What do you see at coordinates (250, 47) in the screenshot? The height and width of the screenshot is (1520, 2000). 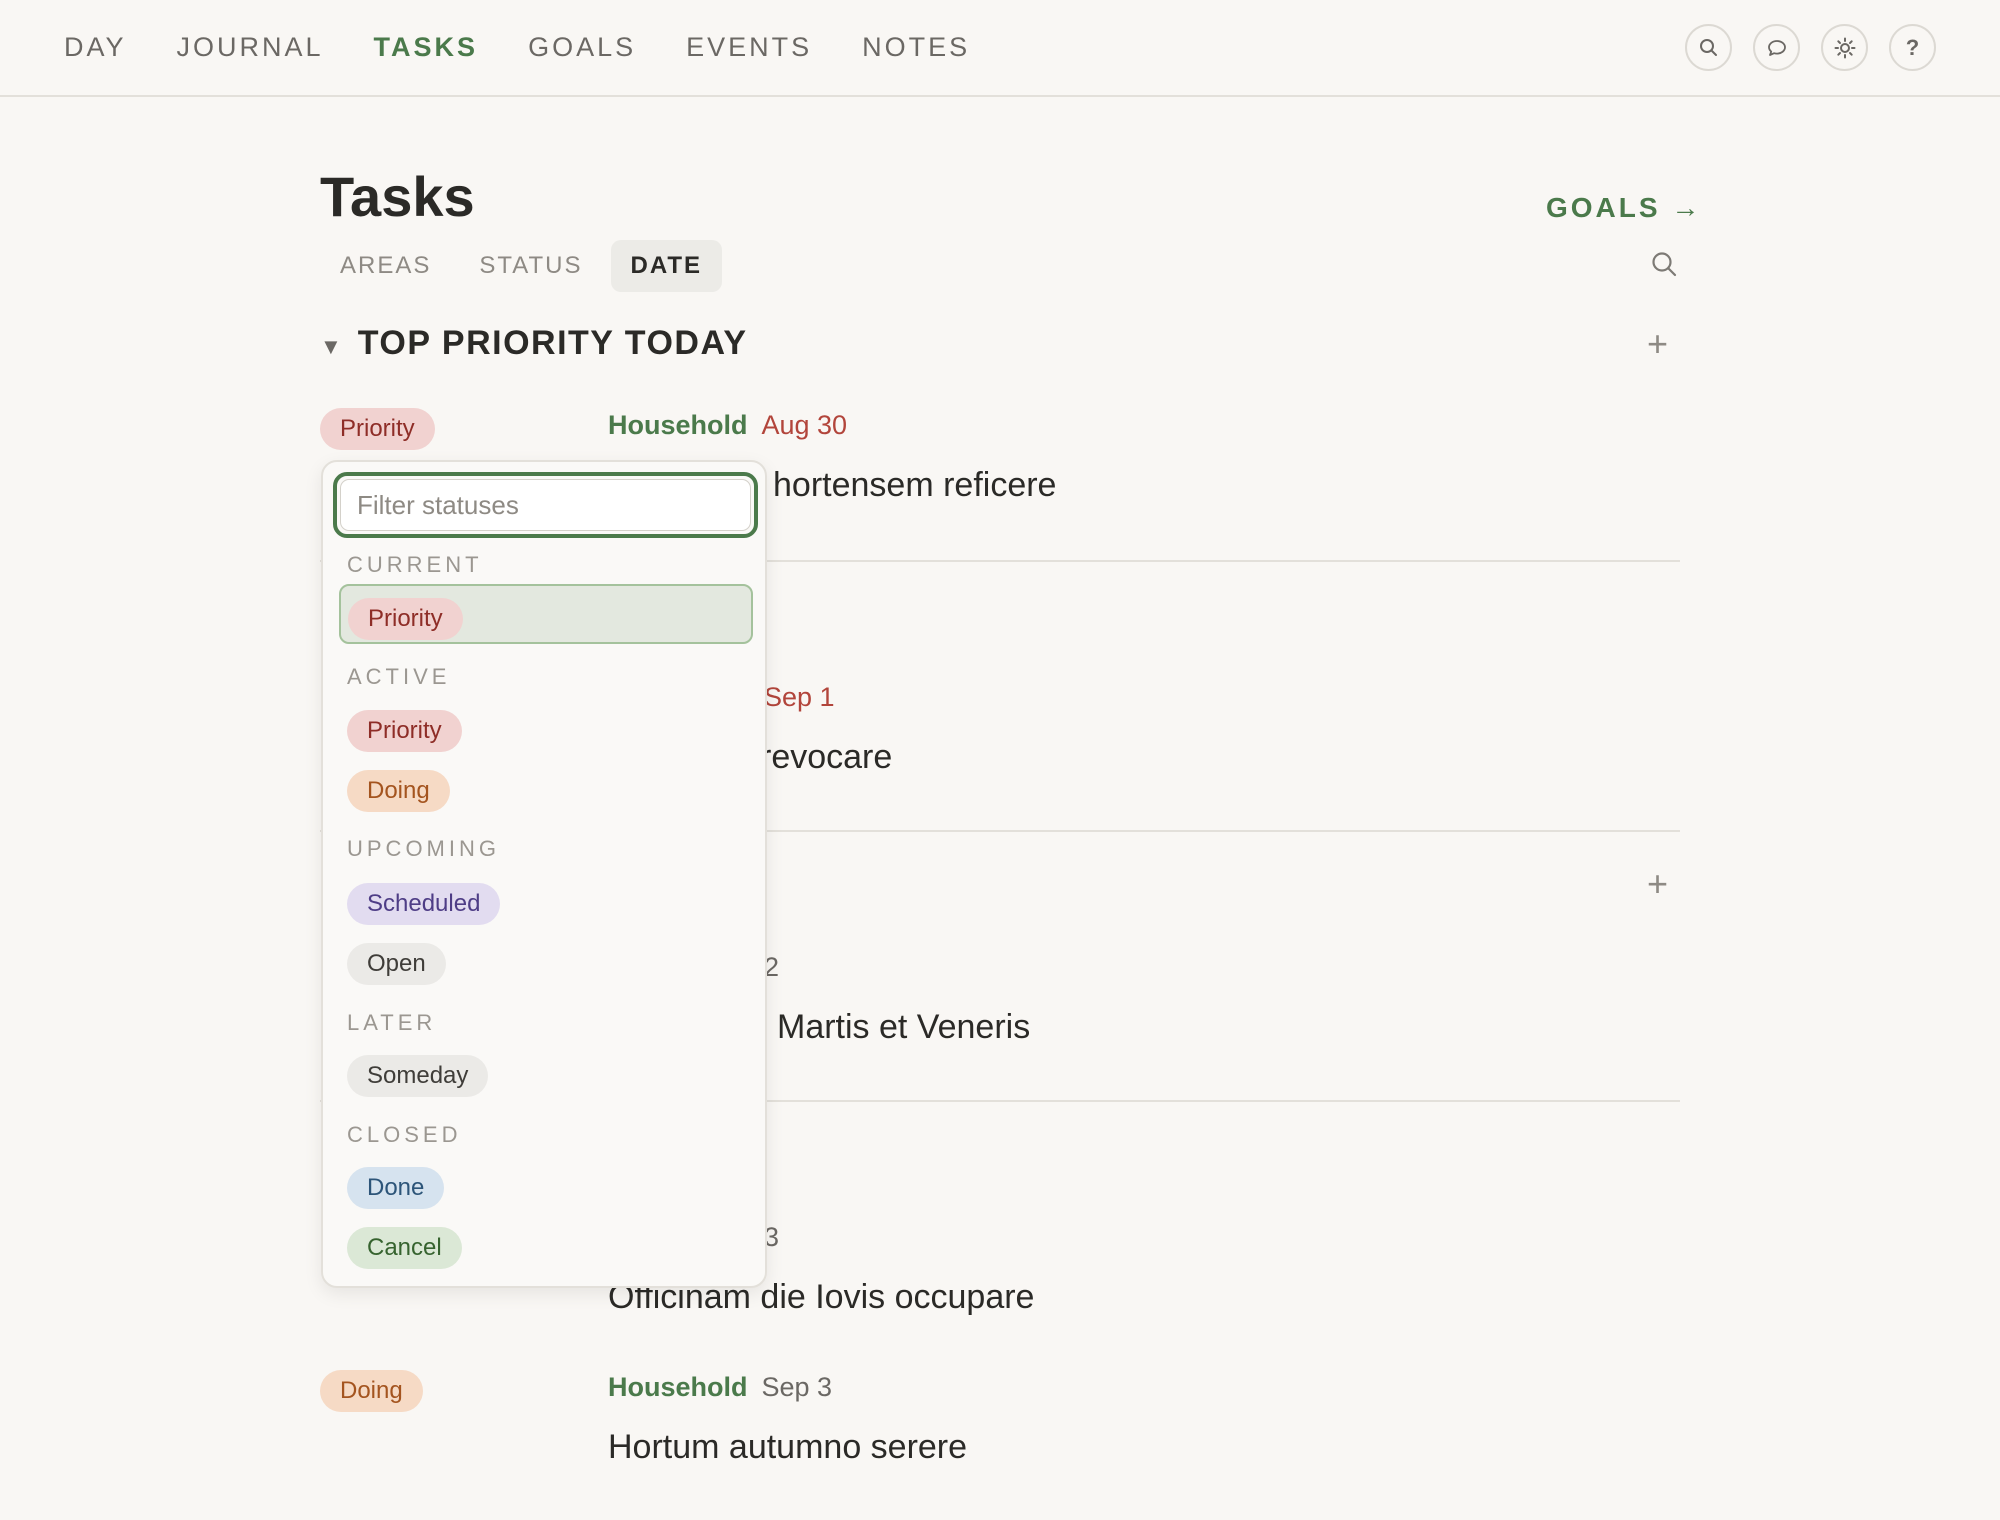 I see `nav-link-journal: JOURNAL` at bounding box center [250, 47].